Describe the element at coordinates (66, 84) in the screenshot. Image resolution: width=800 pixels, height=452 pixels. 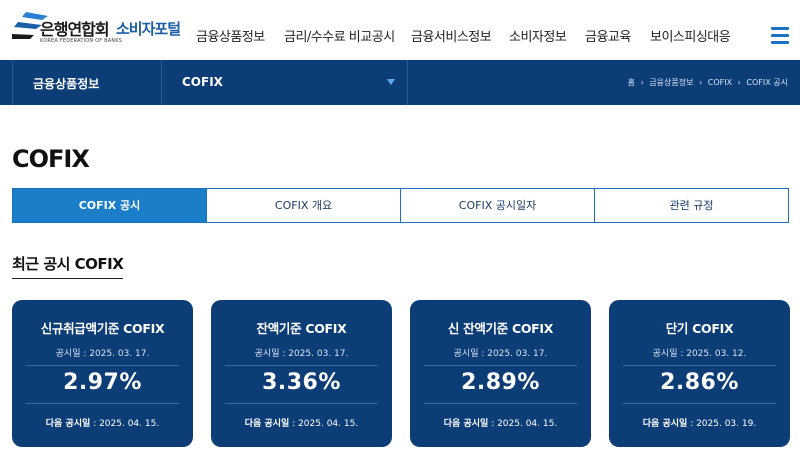
I see `section-menu-label: 금융상품정보` at that location.